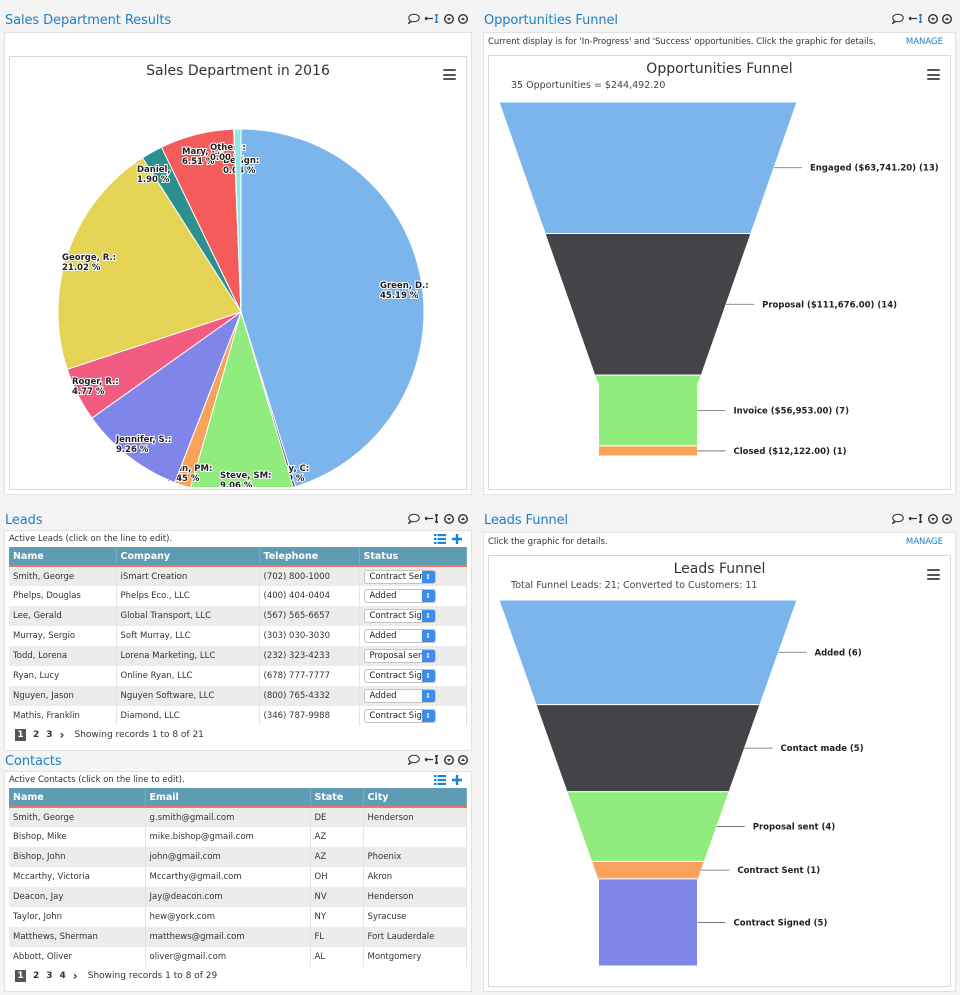 The height and width of the screenshot is (995, 960). Describe the element at coordinates (63, 656) in the screenshot. I see `cell-name: Todd, Lorena` at that location.